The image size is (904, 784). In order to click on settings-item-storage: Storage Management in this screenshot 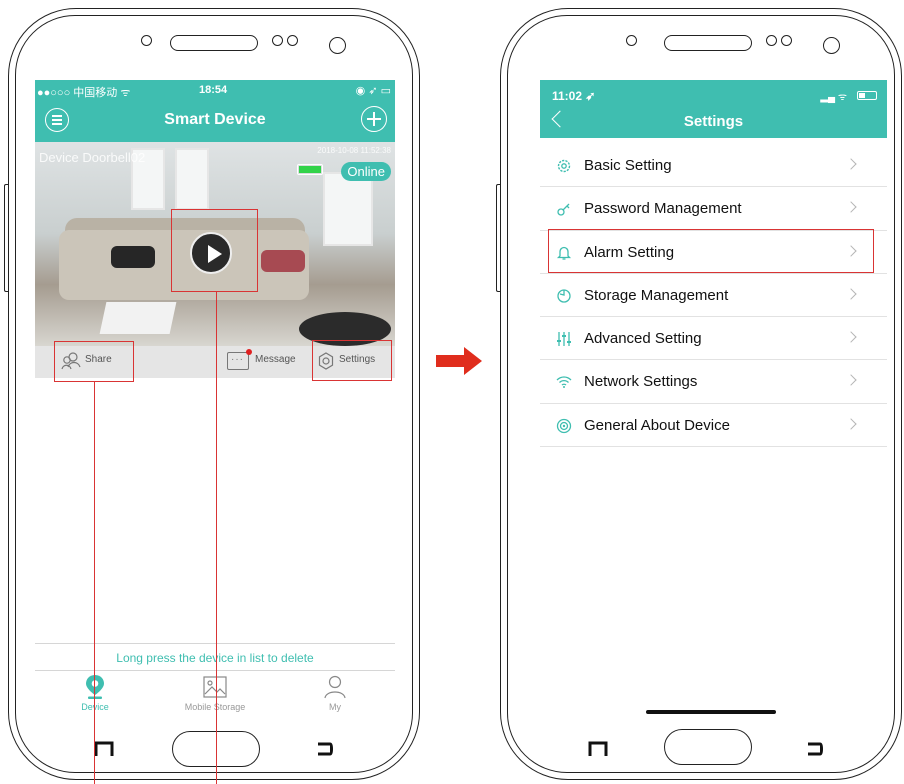, I will do `click(713, 296)`.